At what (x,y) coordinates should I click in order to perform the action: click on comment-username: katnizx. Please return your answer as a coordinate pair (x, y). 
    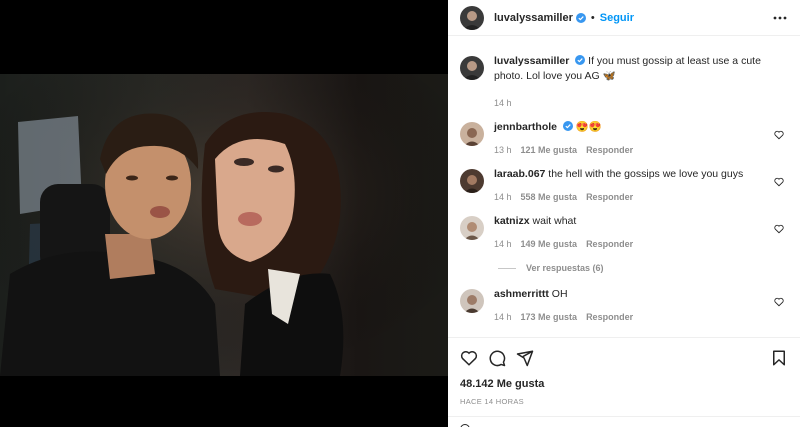
    Looking at the image, I should click on (512, 221).